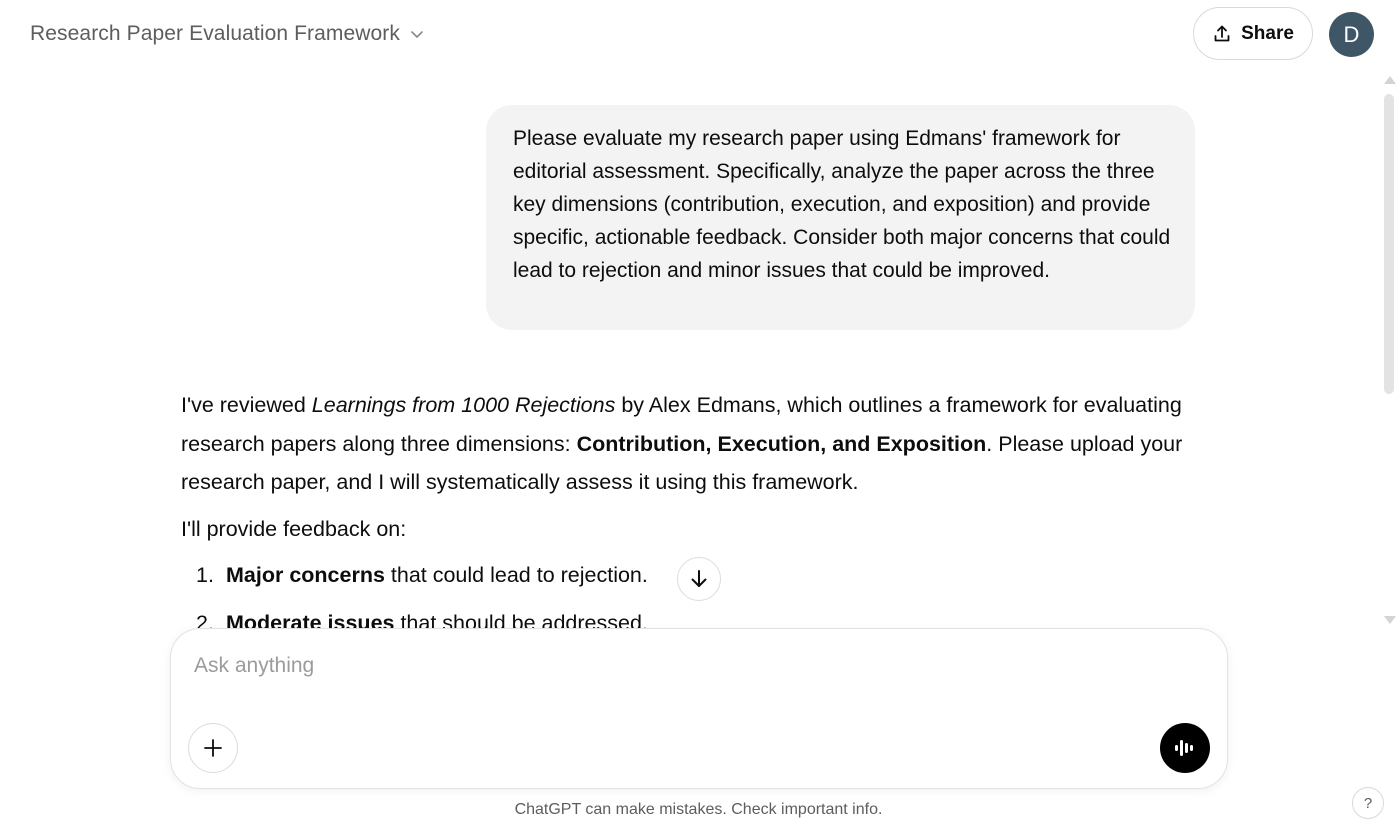 The height and width of the screenshot is (827, 1400). I want to click on conversation-title: Research Paper Evaluation Framework, so click(215, 33).